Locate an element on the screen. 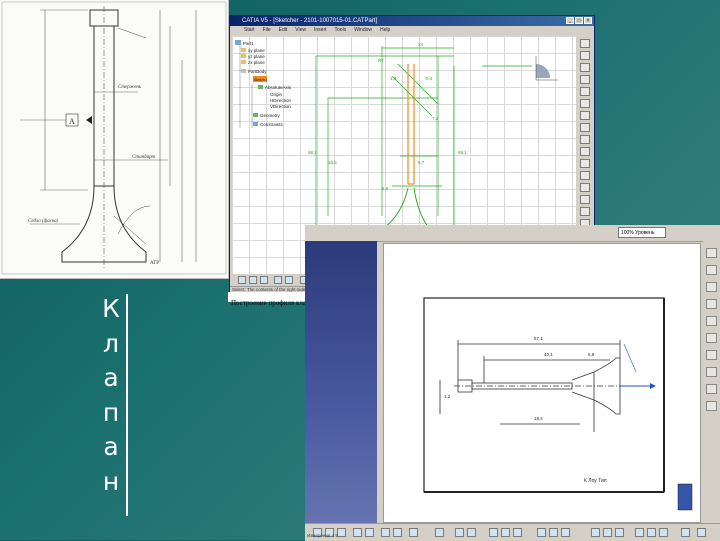 The width and height of the screenshot is (720, 541). dimension-label: 1,2 is located at coordinates (447, 396).